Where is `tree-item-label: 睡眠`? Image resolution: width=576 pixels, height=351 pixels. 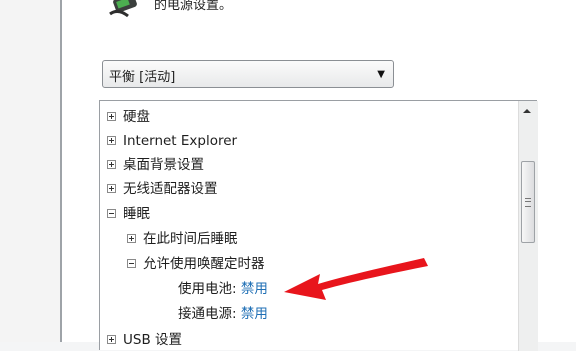
tree-item-label: 睡眠 is located at coordinates (136, 214).